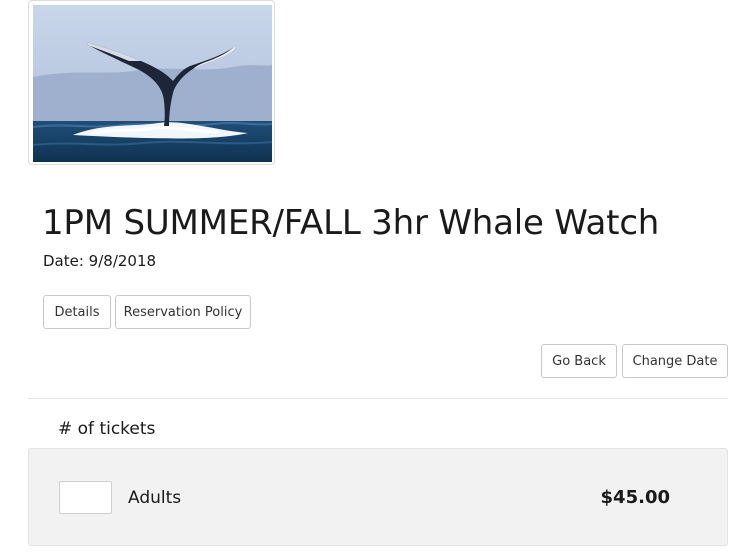 This screenshot has width=742, height=560. Describe the element at coordinates (635, 497) in the screenshot. I see `ticket-price: $45.00` at that location.